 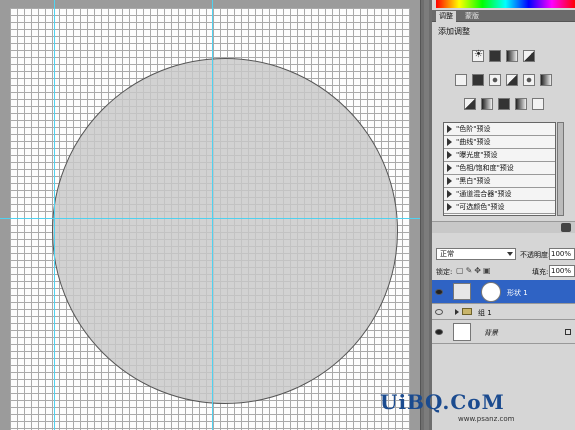 What do you see at coordinates (499, 142) in the screenshot?
I see `preset-item-curves: "曲线"预设` at bounding box center [499, 142].